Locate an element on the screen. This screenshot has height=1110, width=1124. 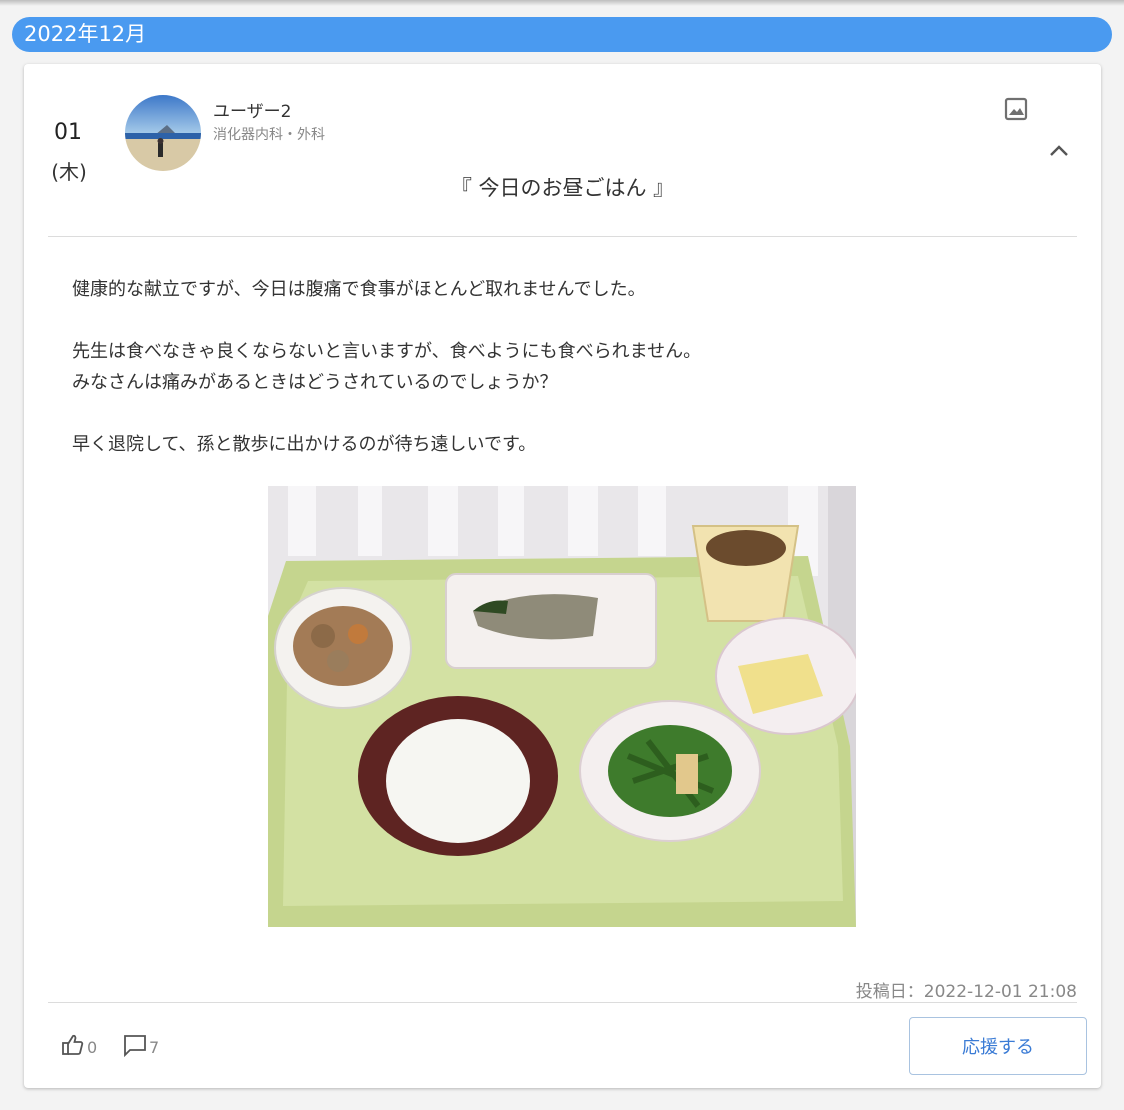
thumbs-up-icon is located at coordinates (73, 1047).